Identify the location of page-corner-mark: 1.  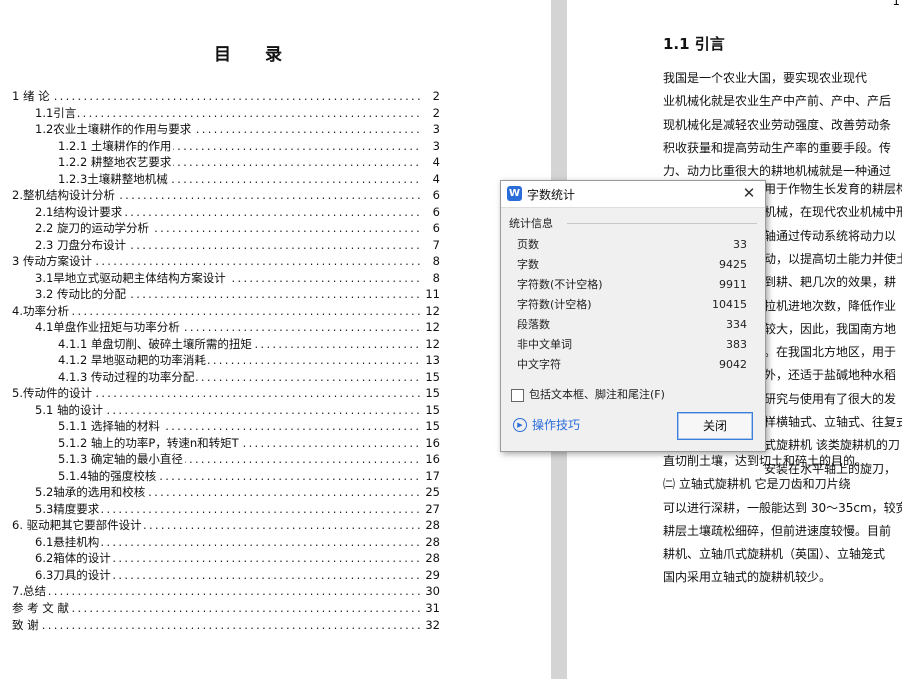
(896, 4).